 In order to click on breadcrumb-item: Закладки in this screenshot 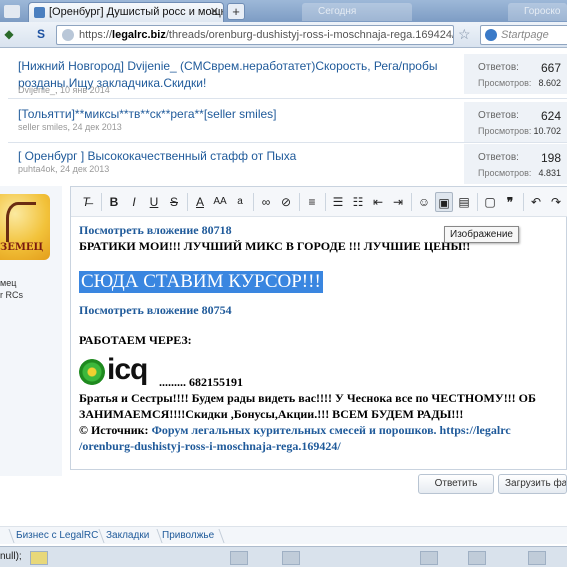, I will do `click(127, 535)`.